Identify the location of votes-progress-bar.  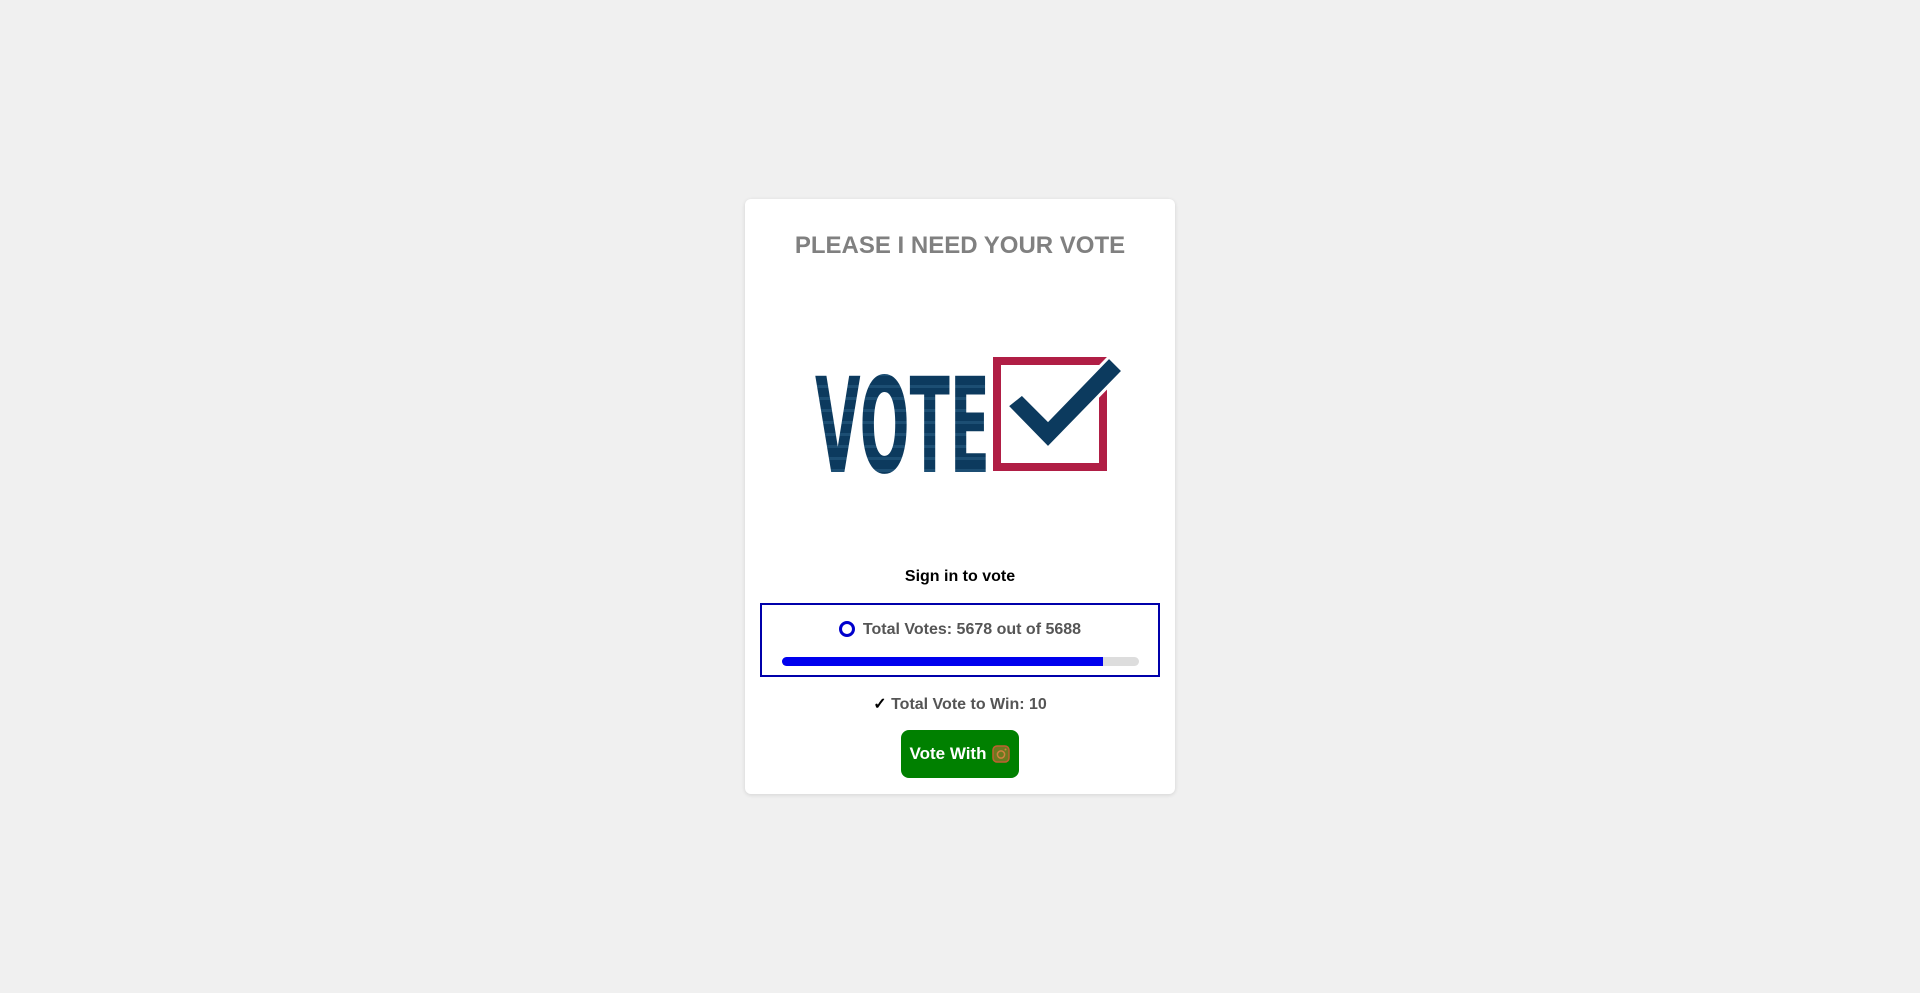
(960, 661).